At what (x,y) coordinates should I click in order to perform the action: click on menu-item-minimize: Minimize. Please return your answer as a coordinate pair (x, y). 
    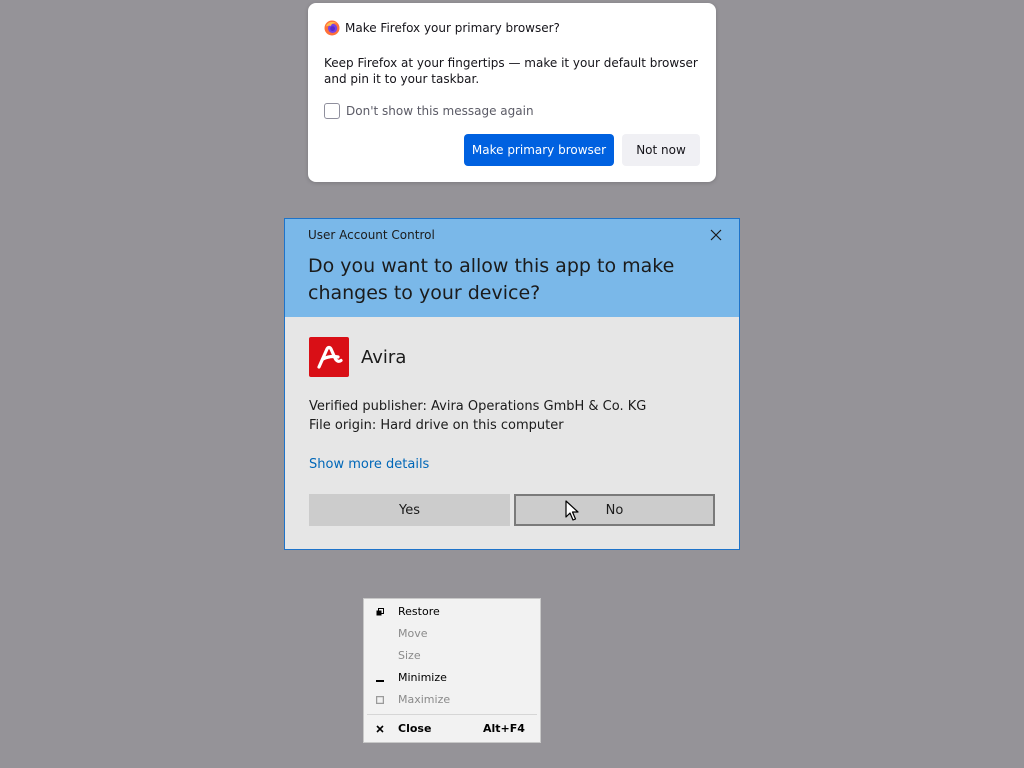
    Looking at the image, I should click on (452, 678).